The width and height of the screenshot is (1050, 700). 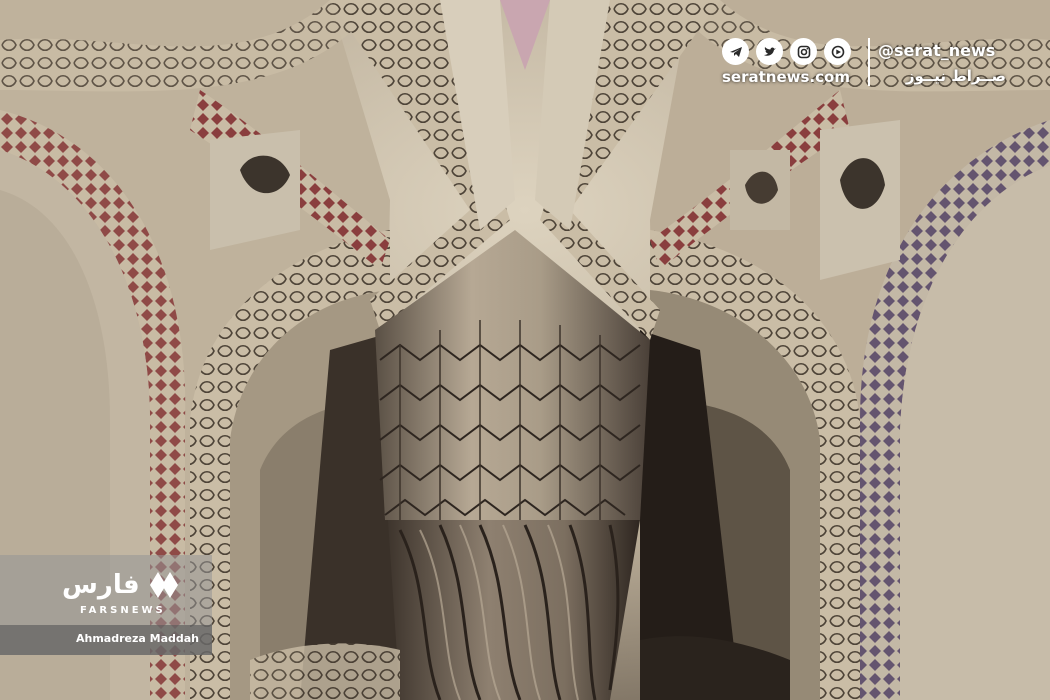 What do you see at coordinates (769, 51) in the screenshot?
I see `twitter-icon` at bounding box center [769, 51].